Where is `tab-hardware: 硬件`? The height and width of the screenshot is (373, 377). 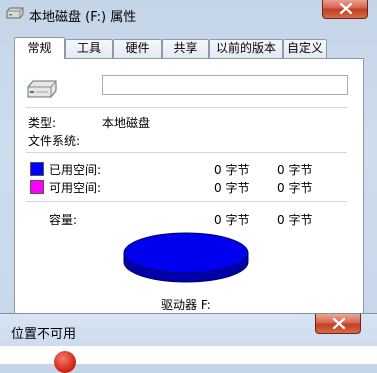 tab-hardware: 硬件 is located at coordinates (137, 48).